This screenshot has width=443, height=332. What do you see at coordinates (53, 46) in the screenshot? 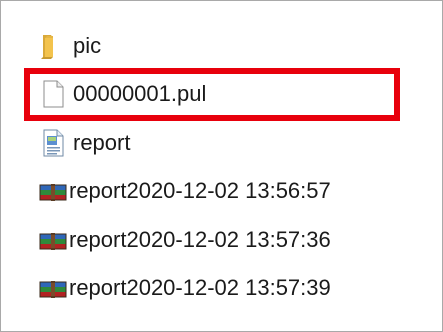
I see `folder-icon` at bounding box center [53, 46].